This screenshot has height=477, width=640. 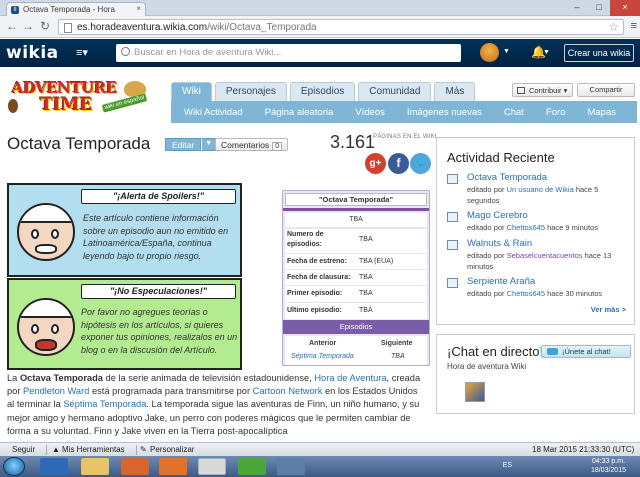 What do you see at coordinates (499, 243) in the screenshot?
I see `activity-page-link: Walnuts & Rain` at bounding box center [499, 243].